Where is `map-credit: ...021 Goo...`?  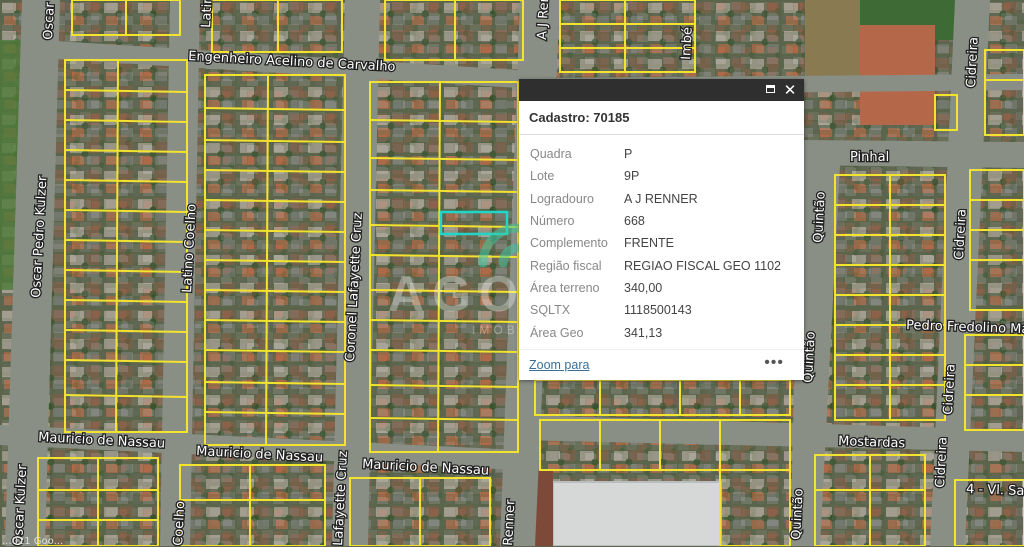
map-credit: ...021 Goo... is located at coordinates (33, 541).